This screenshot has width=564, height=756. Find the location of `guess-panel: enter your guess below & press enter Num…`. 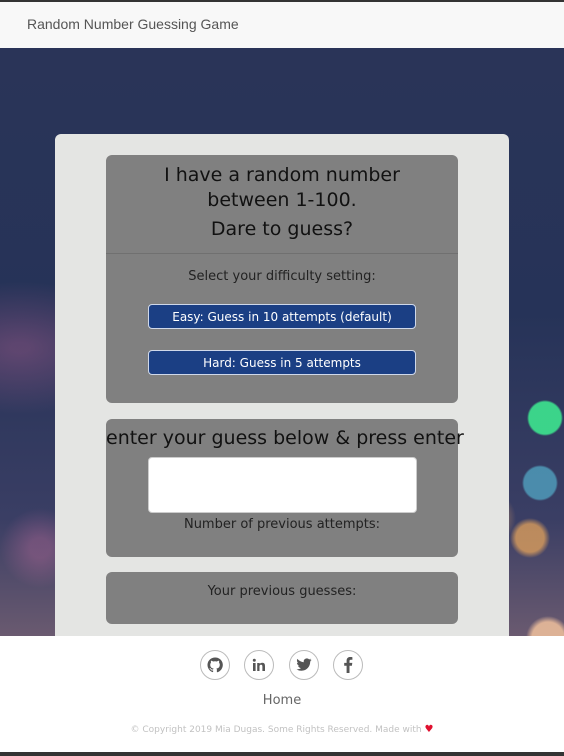

guess-panel: enter your guess below & press enter Num… is located at coordinates (285, 488).